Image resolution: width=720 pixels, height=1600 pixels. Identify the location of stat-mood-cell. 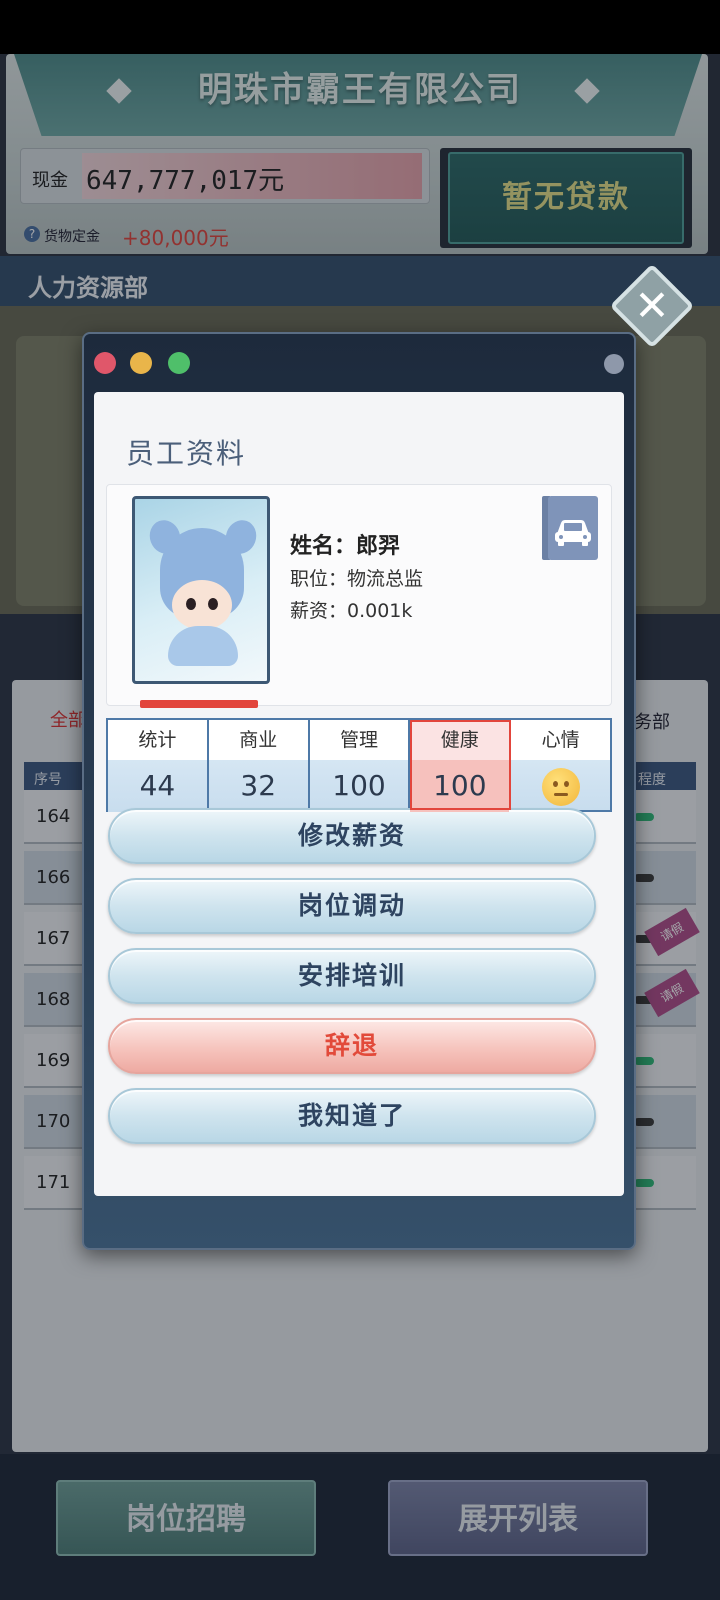
(560, 785).